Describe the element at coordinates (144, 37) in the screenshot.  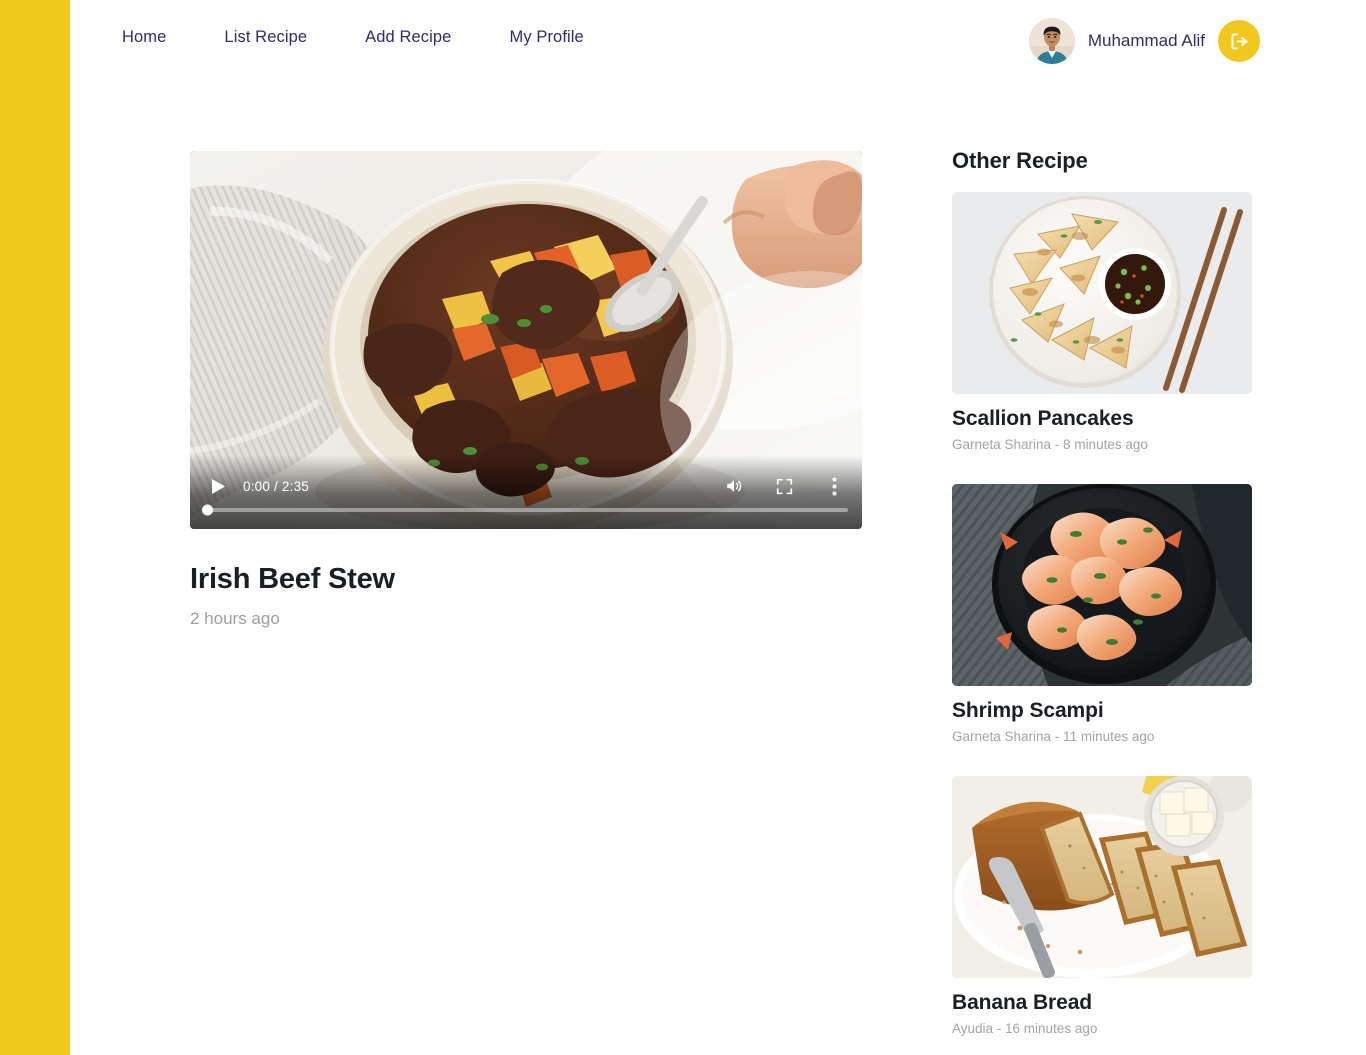
I see `nav-item-home: Home` at that location.